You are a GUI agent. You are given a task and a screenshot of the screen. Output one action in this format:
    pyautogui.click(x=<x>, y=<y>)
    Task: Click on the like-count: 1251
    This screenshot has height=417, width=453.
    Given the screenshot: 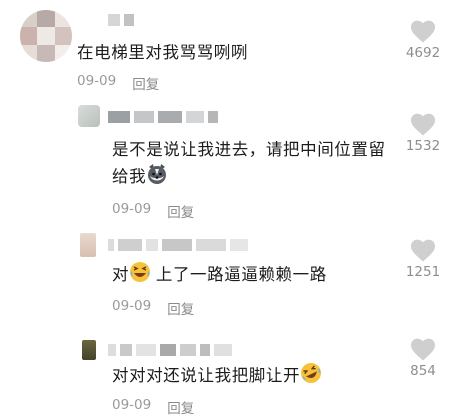 What is the action you would take?
    pyautogui.click(x=423, y=272)
    